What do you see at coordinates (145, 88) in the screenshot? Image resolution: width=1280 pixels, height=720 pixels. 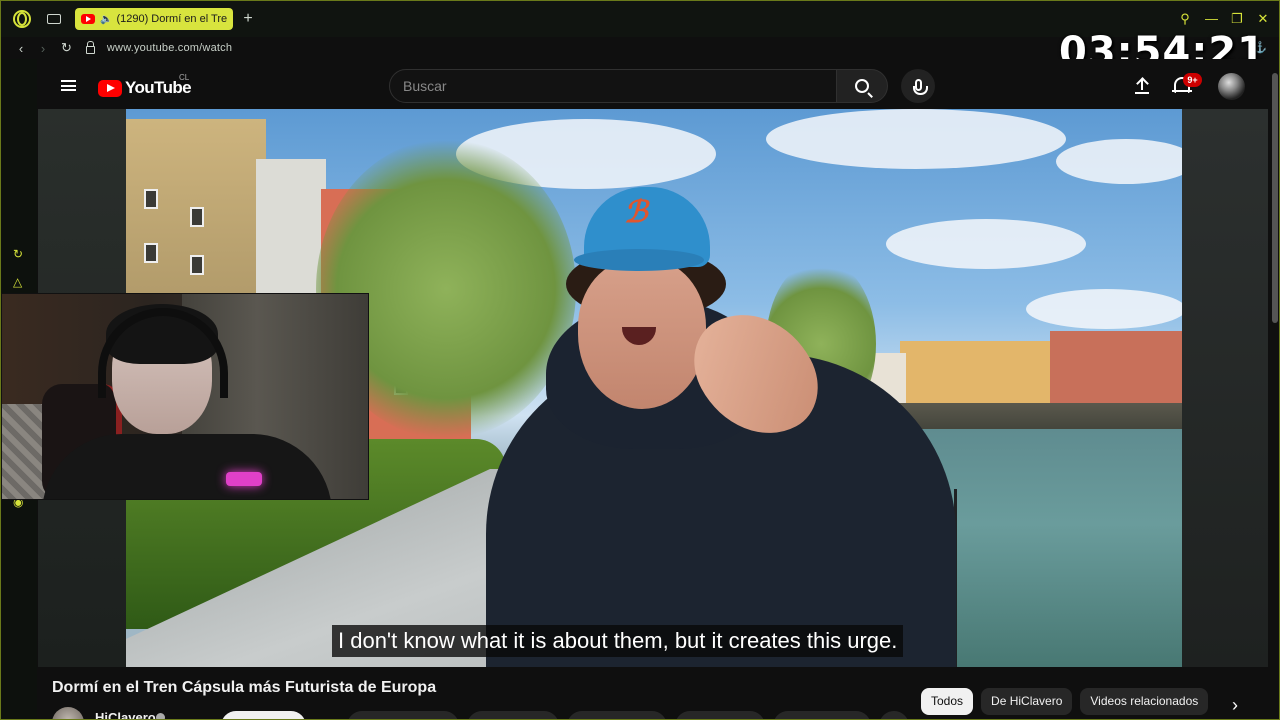 I see `youtube-logo: YouTube` at bounding box center [145, 88].